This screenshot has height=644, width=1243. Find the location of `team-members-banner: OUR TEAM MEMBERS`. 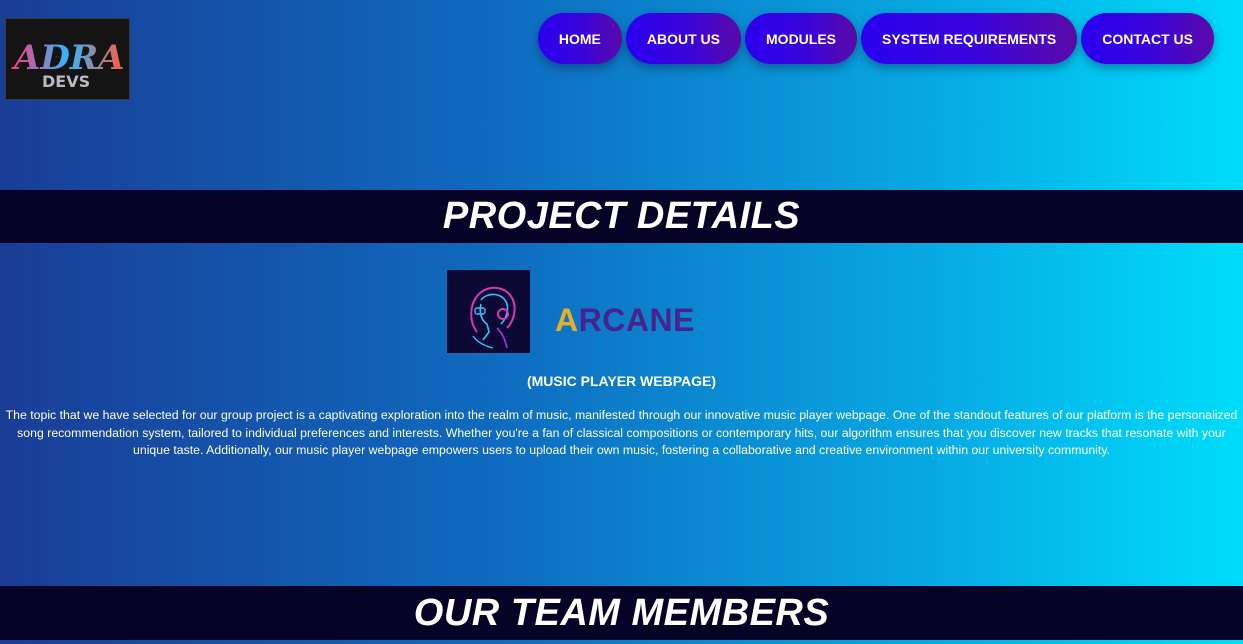

team-members-banner: OUR TEAM MEMBERS is located at coordinates (621, 613).